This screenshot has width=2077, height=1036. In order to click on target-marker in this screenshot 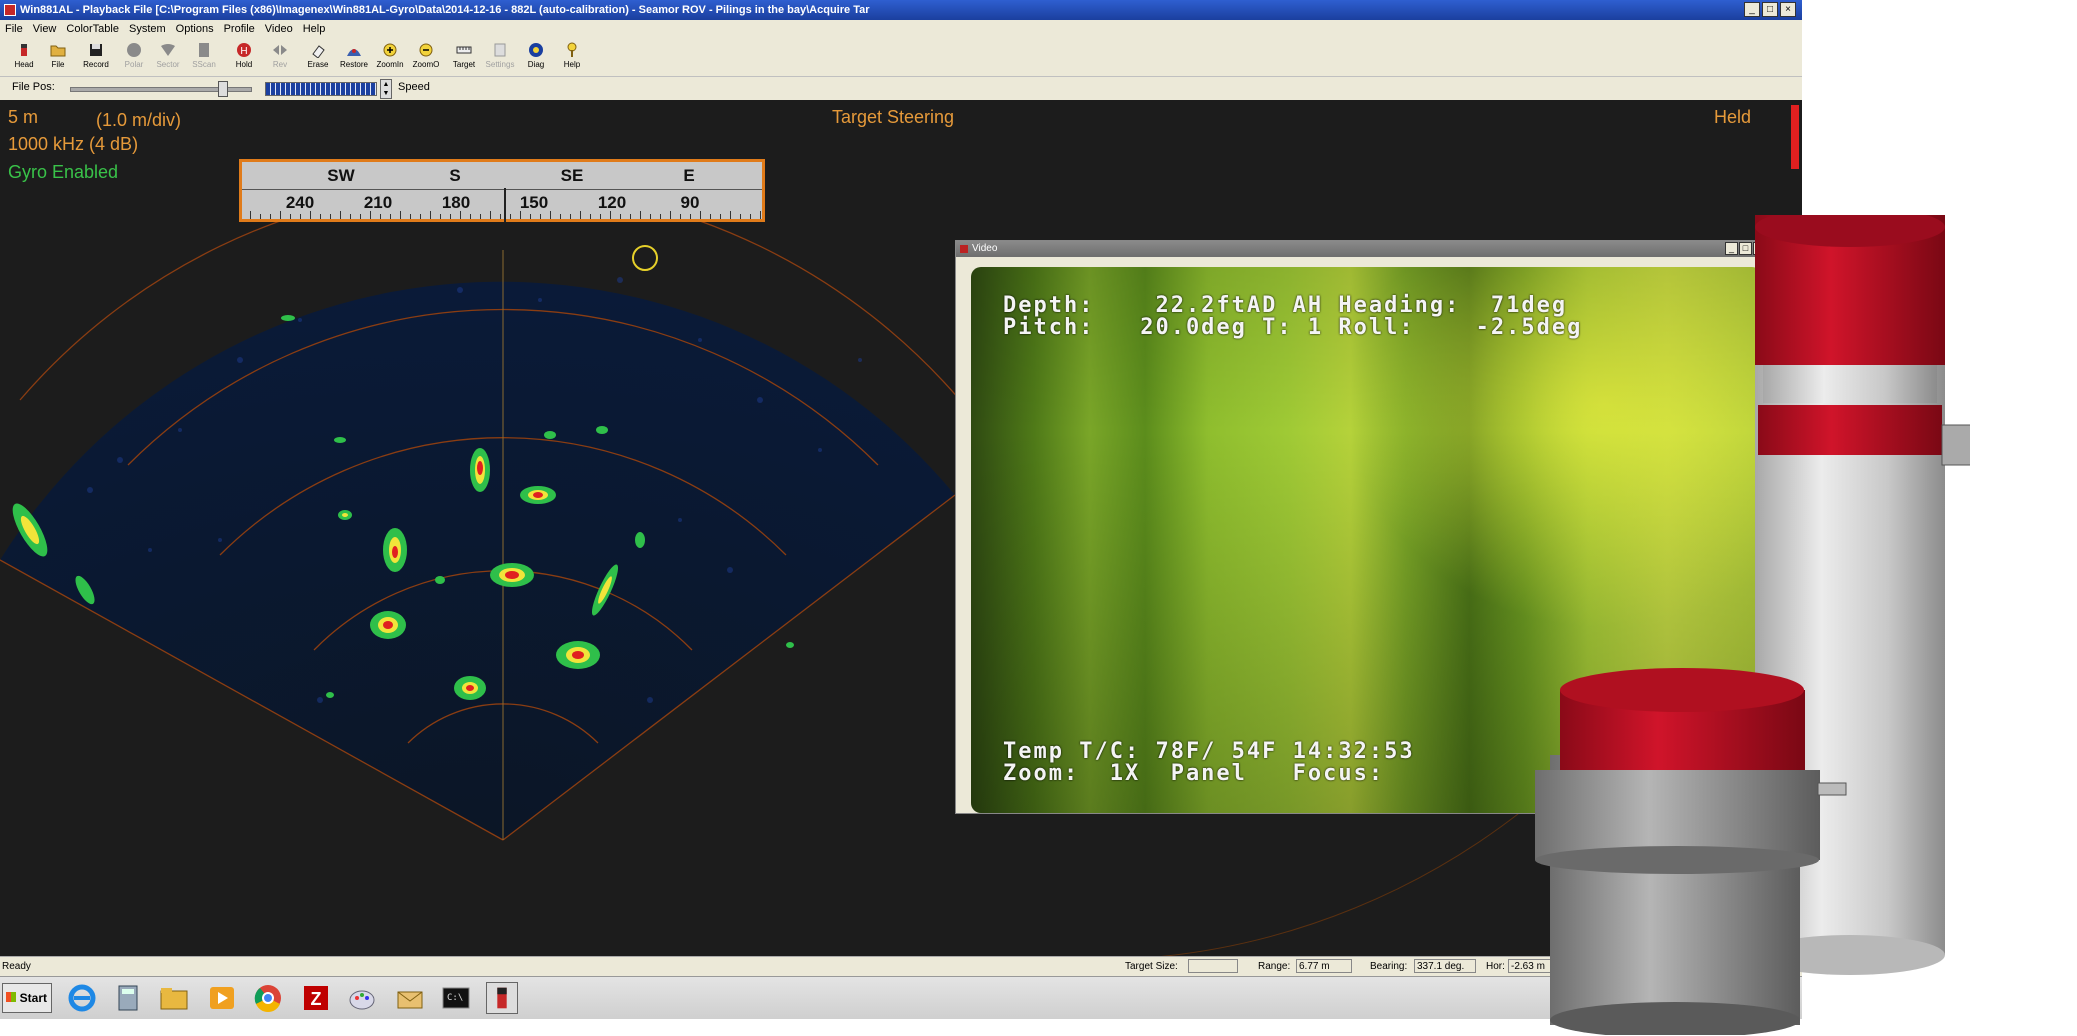, I will do `click(645, 258)`.